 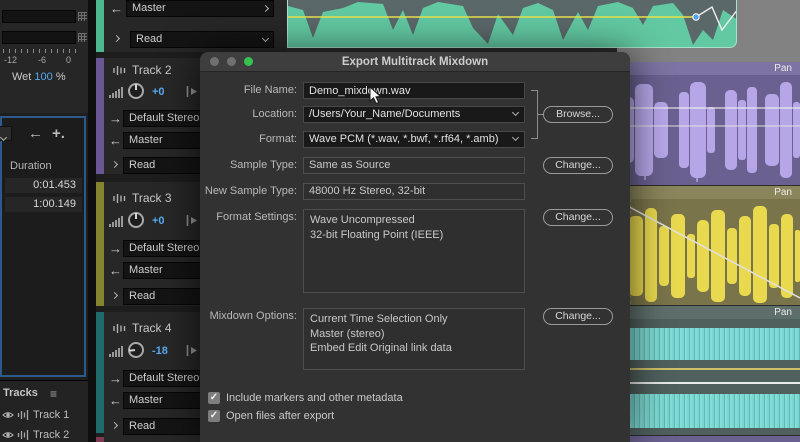 What do you see at coordinates (69, 60) in the screenshot?
I see `meter-tick: 0` at bounding box center [69, 60].